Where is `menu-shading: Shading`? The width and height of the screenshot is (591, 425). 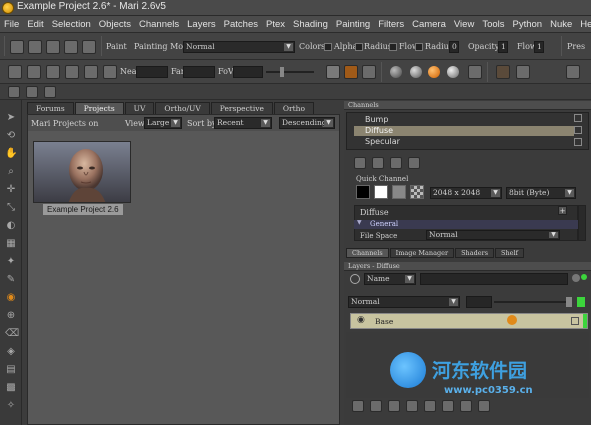 menu-shading: Shading is located at coordinates (310, 24).